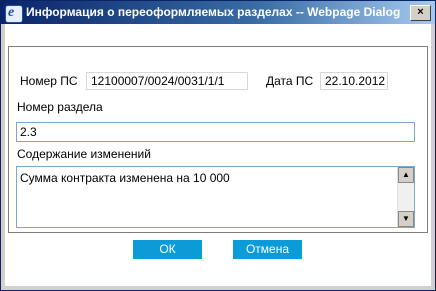  Describe the element at coordinates (49, 81) in the screenshot. I see `ps-number-label: Номер ПС` at that location.